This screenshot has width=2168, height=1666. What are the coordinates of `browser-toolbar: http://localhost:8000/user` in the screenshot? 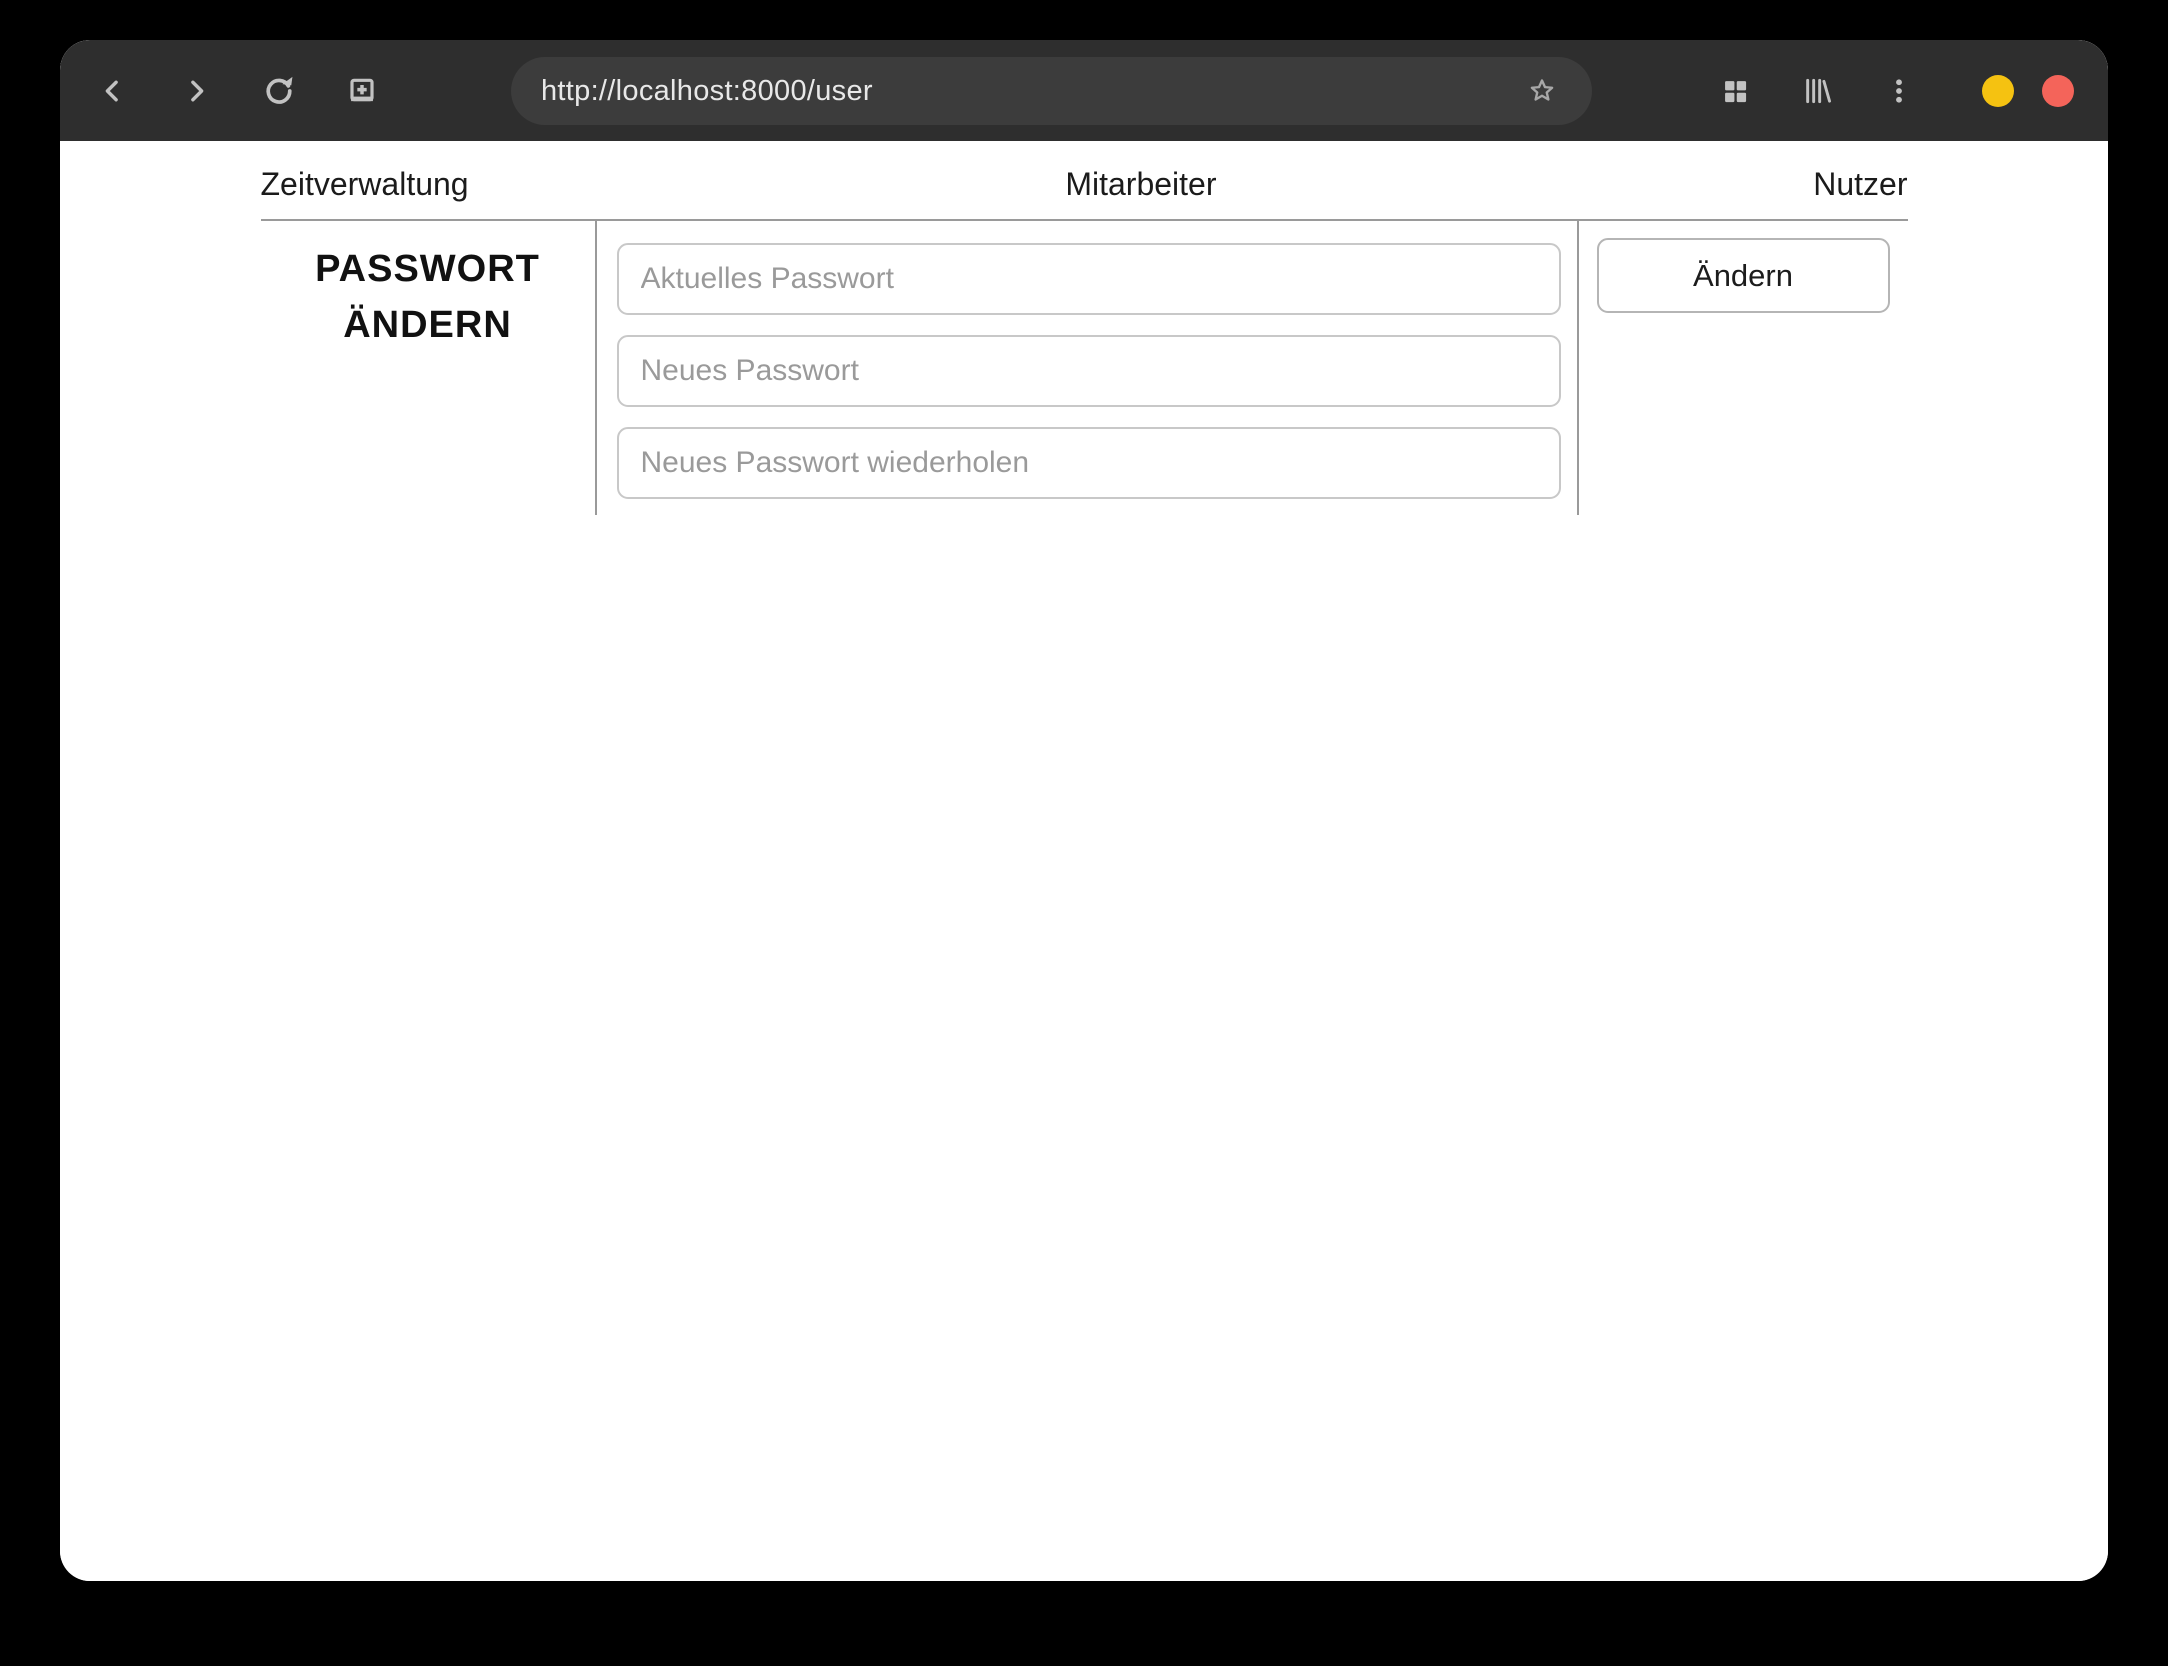 It's located at (1084, 90).